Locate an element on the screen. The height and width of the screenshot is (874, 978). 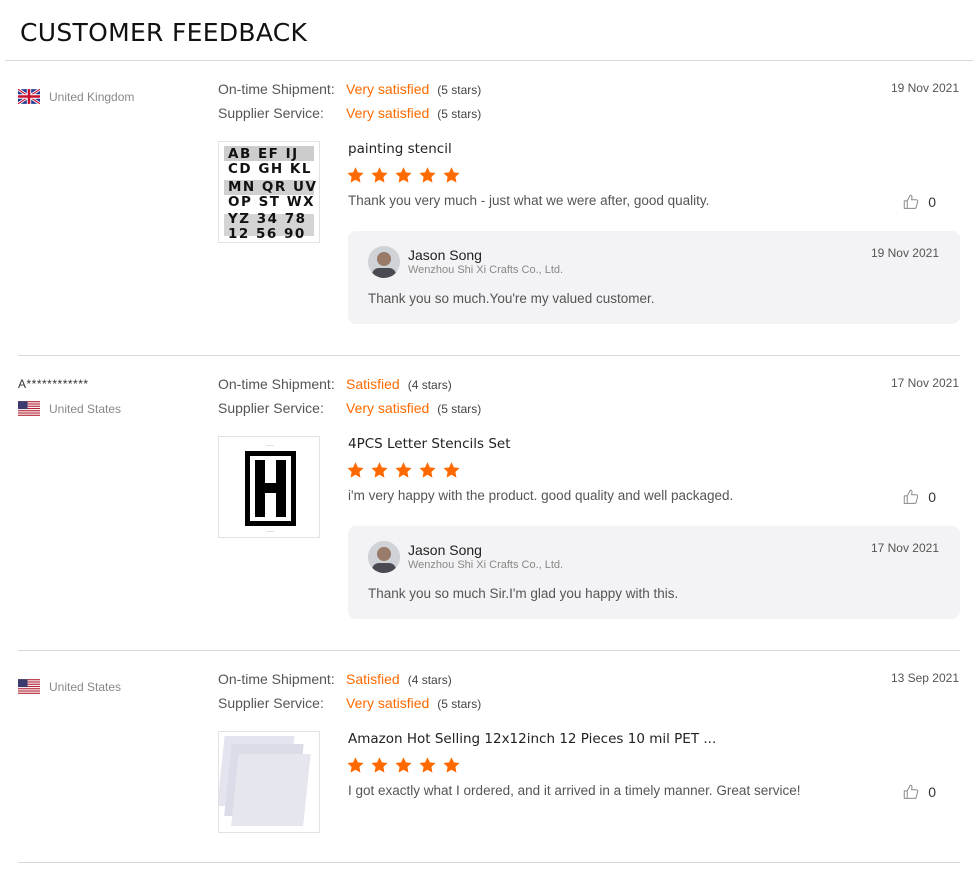
review-date: 19 Nov 2021 is located at coordinates (924, 88).